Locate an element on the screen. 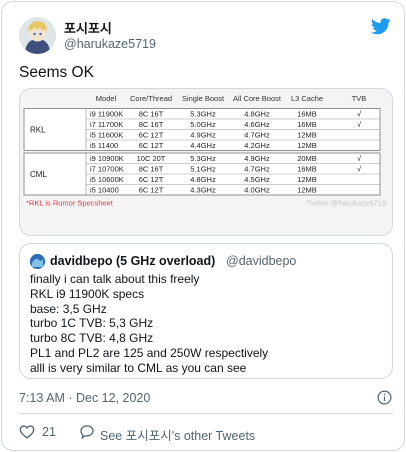  spec-table-cell: 4.4GHz is located at coordinates (203, 145).